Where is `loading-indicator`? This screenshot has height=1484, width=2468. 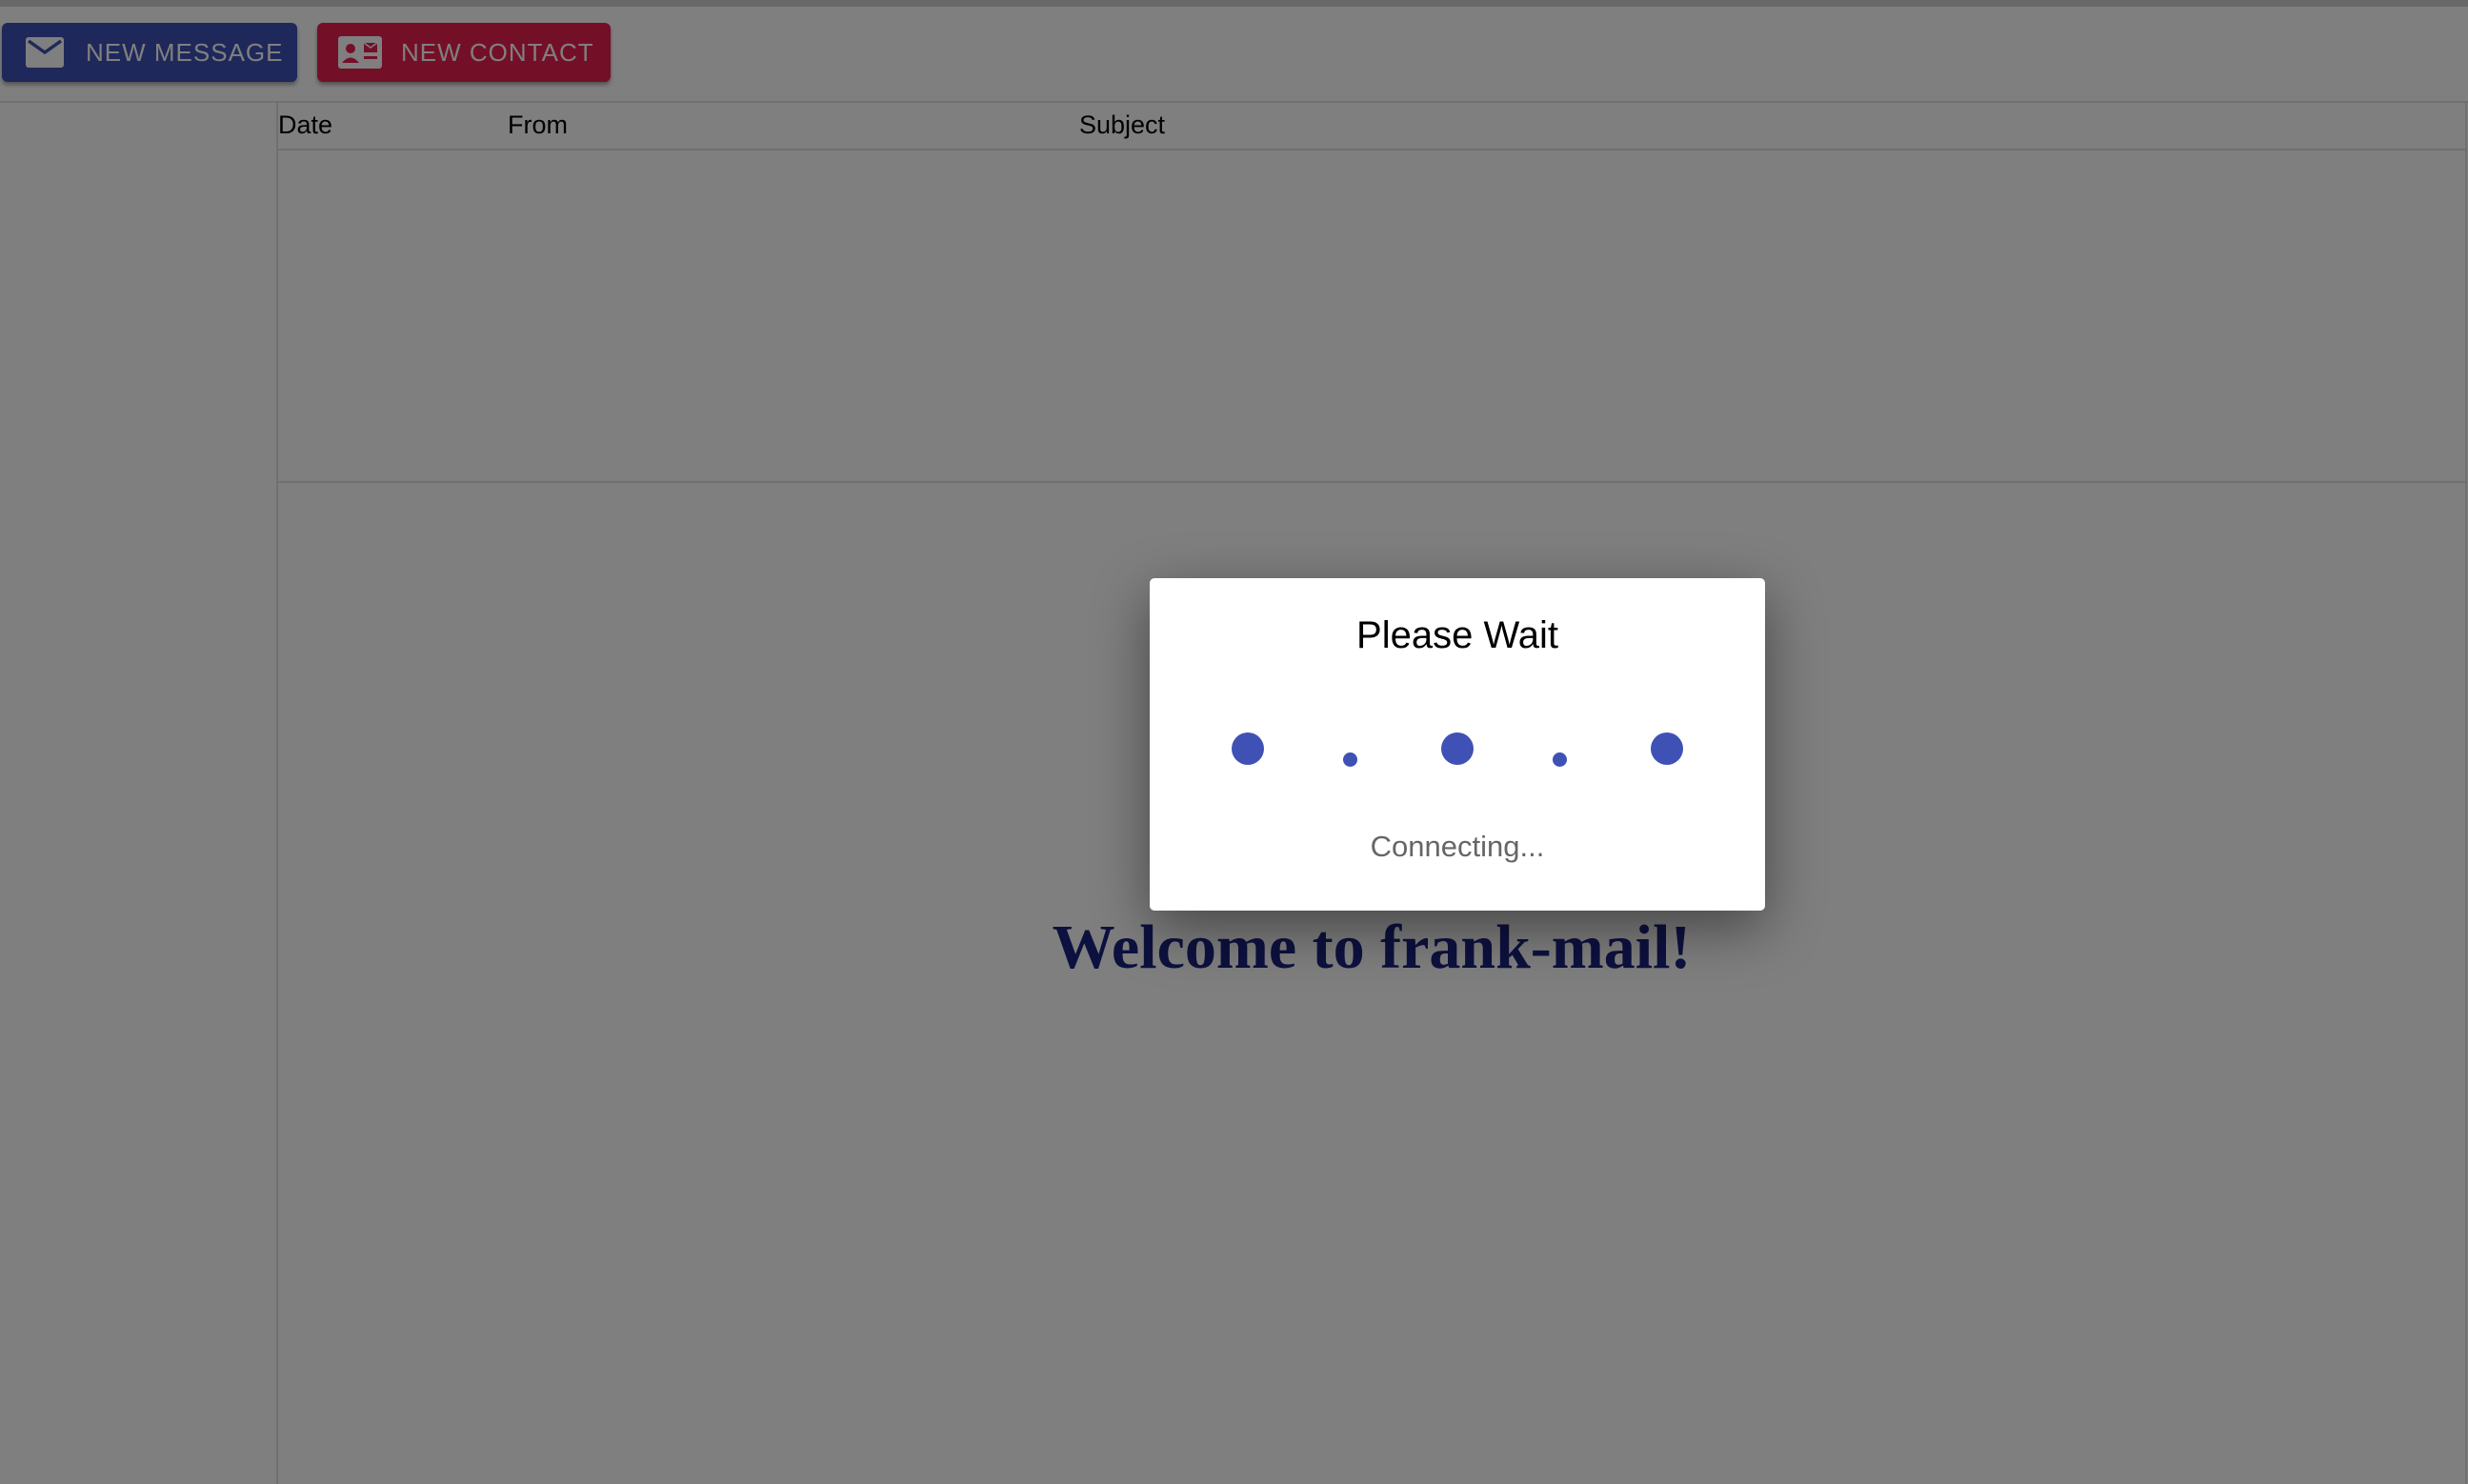
loading-indicator is located at coordinates (1457, 750).